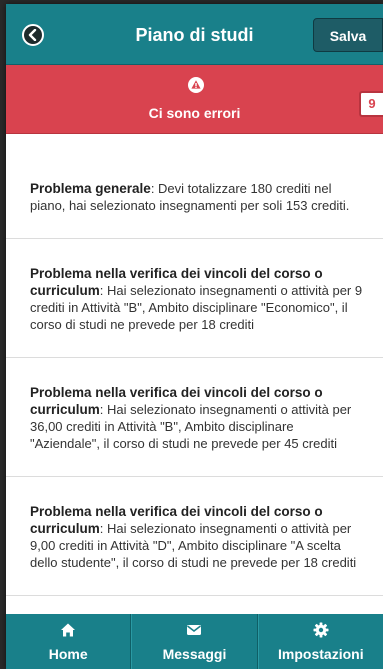  I want to click on tab-home: Home, so click(69, 641).